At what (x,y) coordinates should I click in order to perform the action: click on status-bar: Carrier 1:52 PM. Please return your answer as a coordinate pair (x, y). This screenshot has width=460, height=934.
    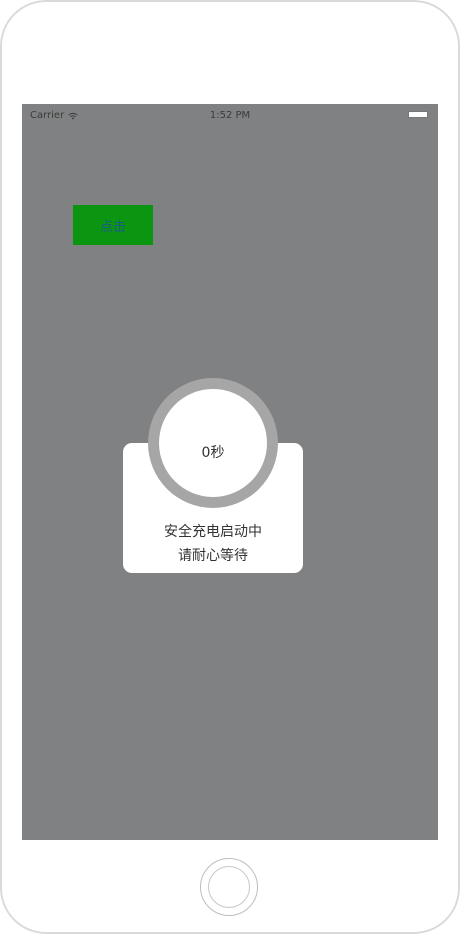
    Looking at the image, I should click on (230, 116).